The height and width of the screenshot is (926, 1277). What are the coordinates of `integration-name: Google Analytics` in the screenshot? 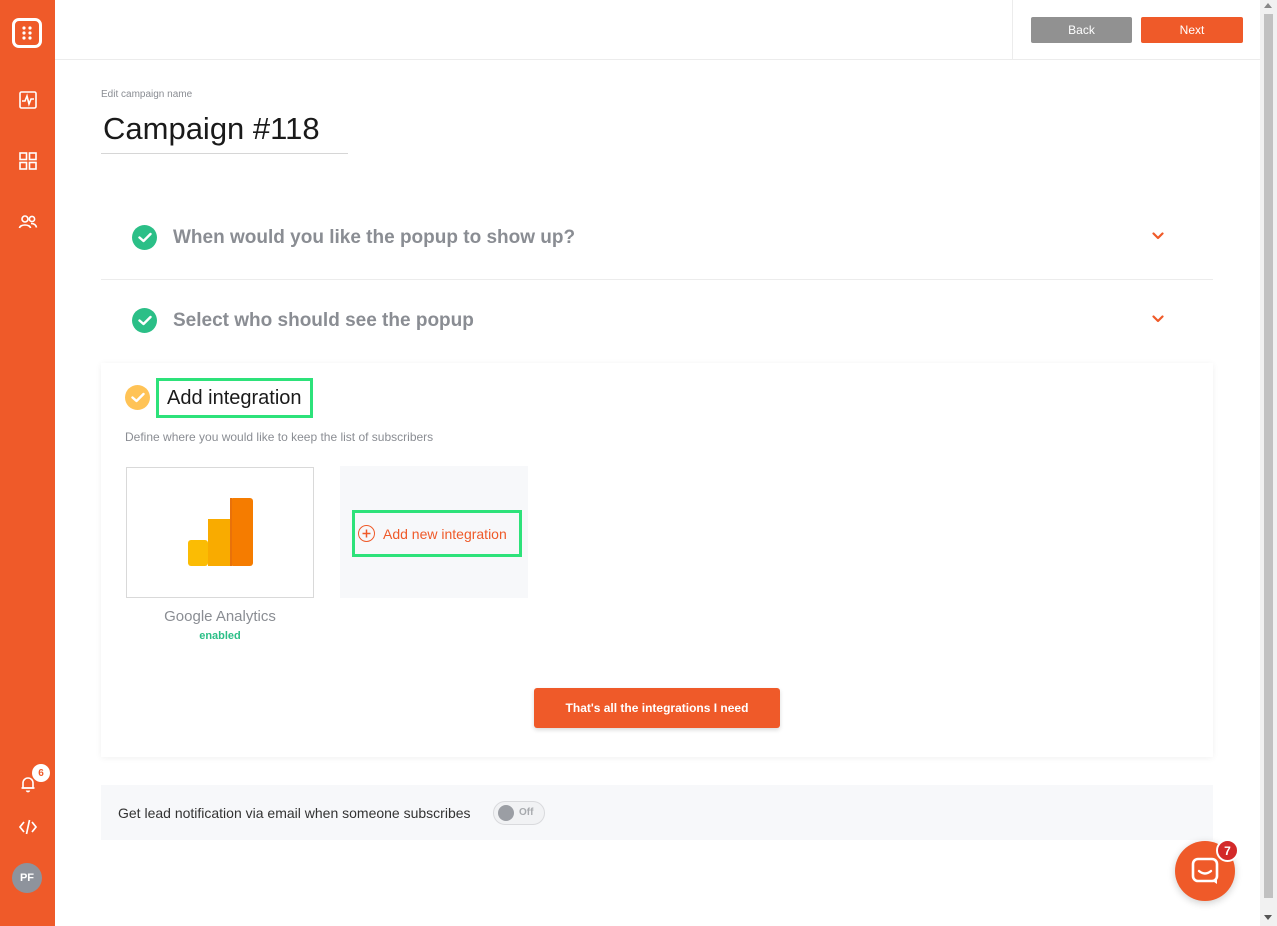 It's located at (220, 616).